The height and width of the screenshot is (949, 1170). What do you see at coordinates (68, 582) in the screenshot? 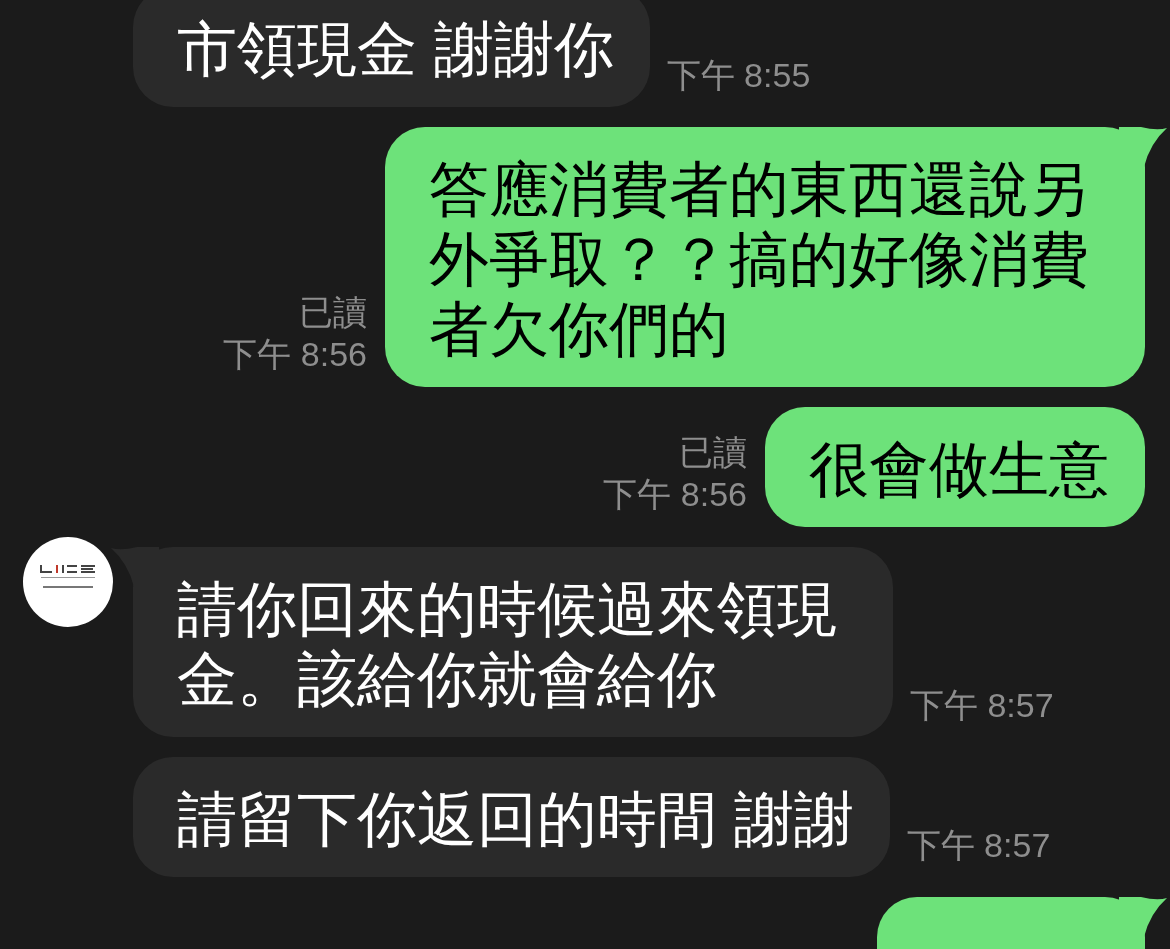
I see `avatar-icon` at bounding box center [68, 582].